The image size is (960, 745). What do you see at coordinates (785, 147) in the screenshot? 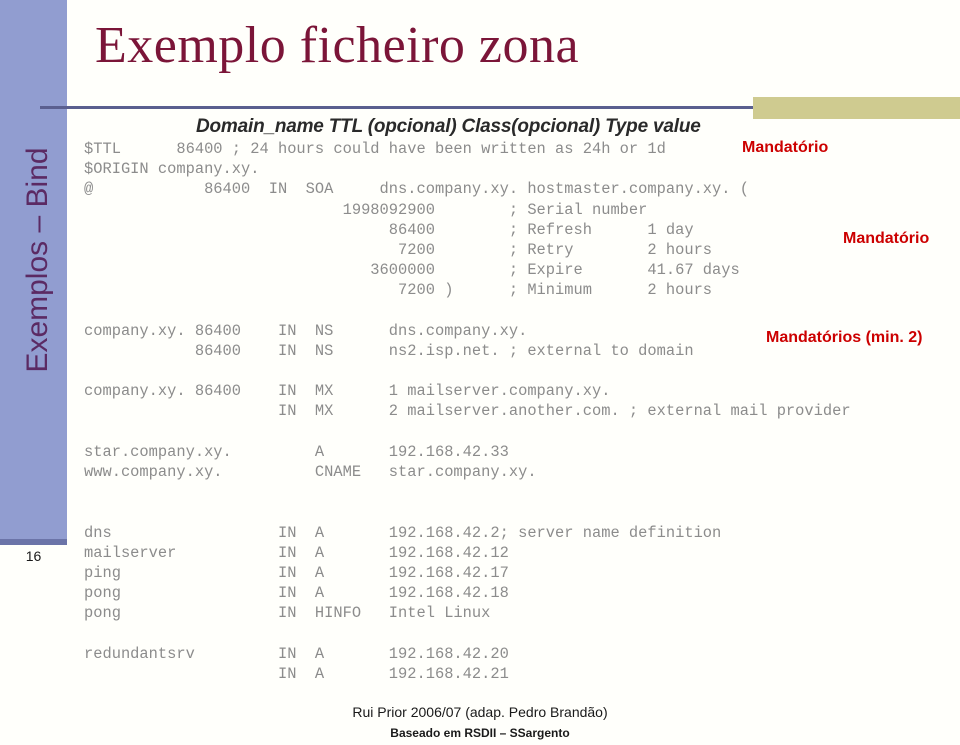
I see `callout-mandatory-ttl: Mandatório` at bounding box center [785, 147].